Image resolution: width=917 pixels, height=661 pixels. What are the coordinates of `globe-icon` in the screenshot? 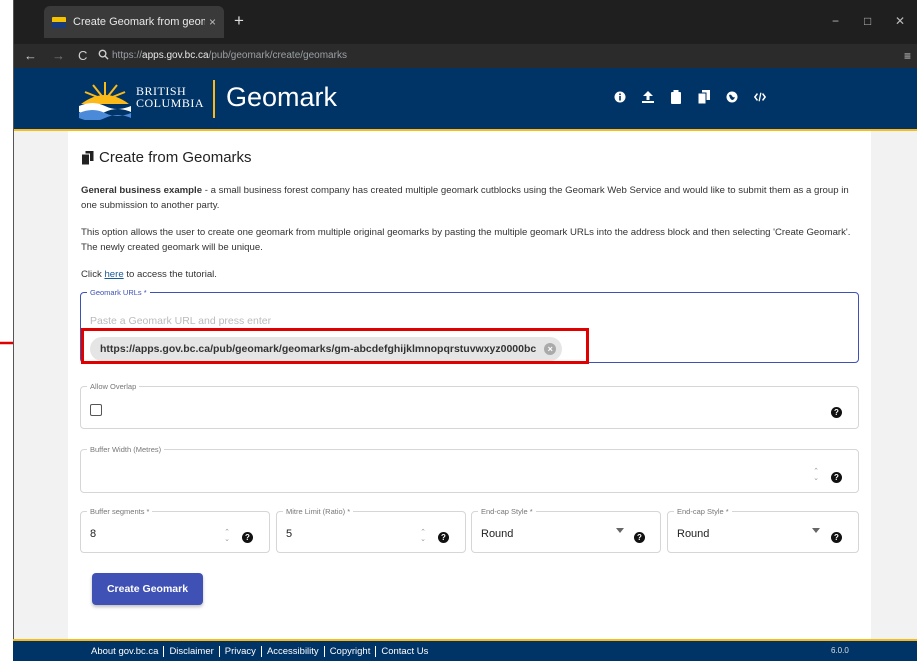 It's located at (732, 97).